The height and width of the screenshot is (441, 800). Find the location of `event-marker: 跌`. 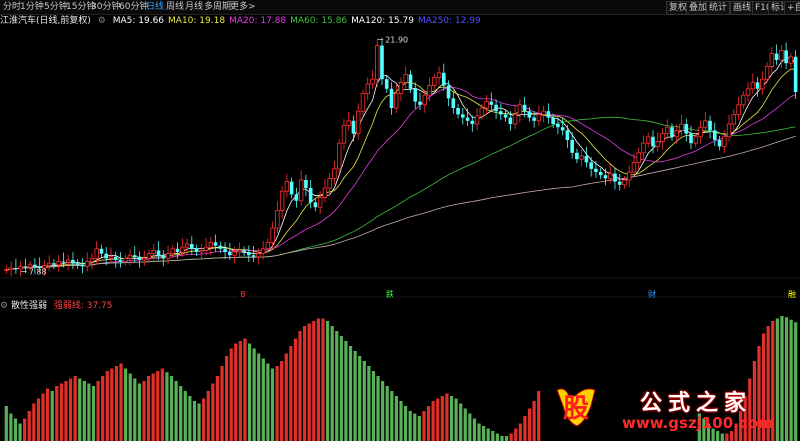

event-marker: 跌 is located at coordinates (390, 293).